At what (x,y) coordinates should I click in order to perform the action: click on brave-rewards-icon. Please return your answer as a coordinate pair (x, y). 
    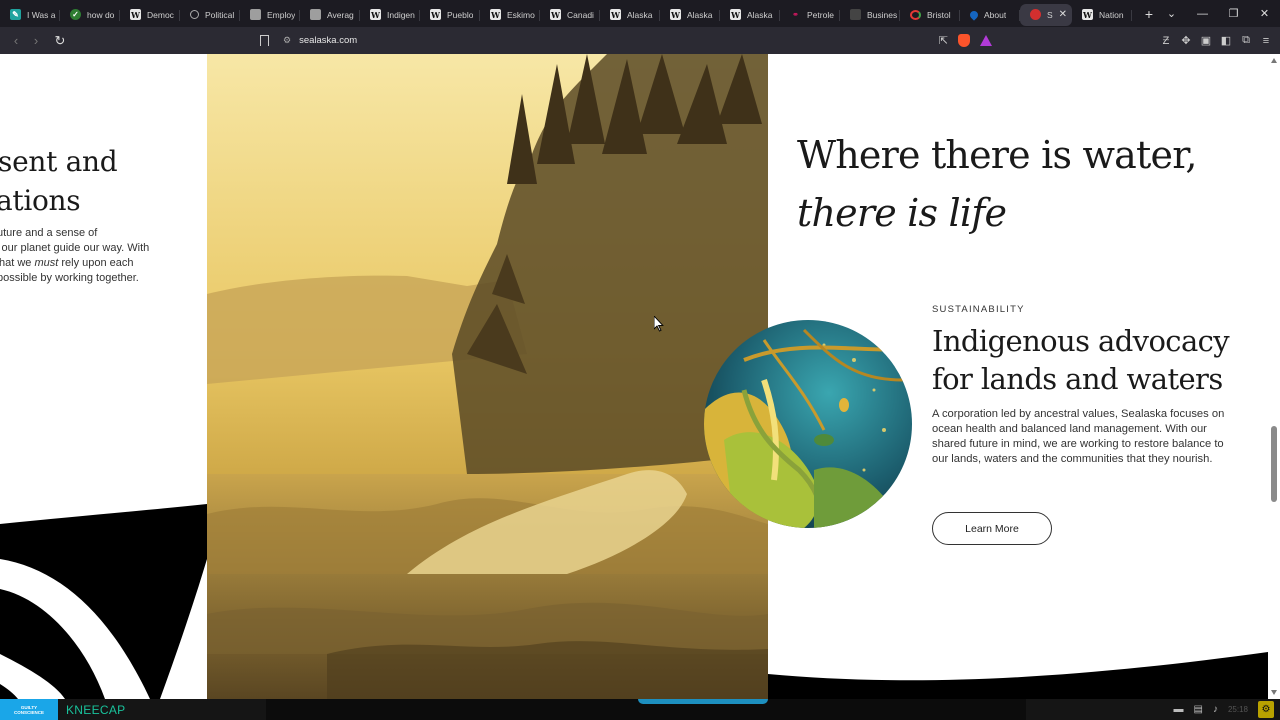
    Looking at the image, I should click on (986, 40).